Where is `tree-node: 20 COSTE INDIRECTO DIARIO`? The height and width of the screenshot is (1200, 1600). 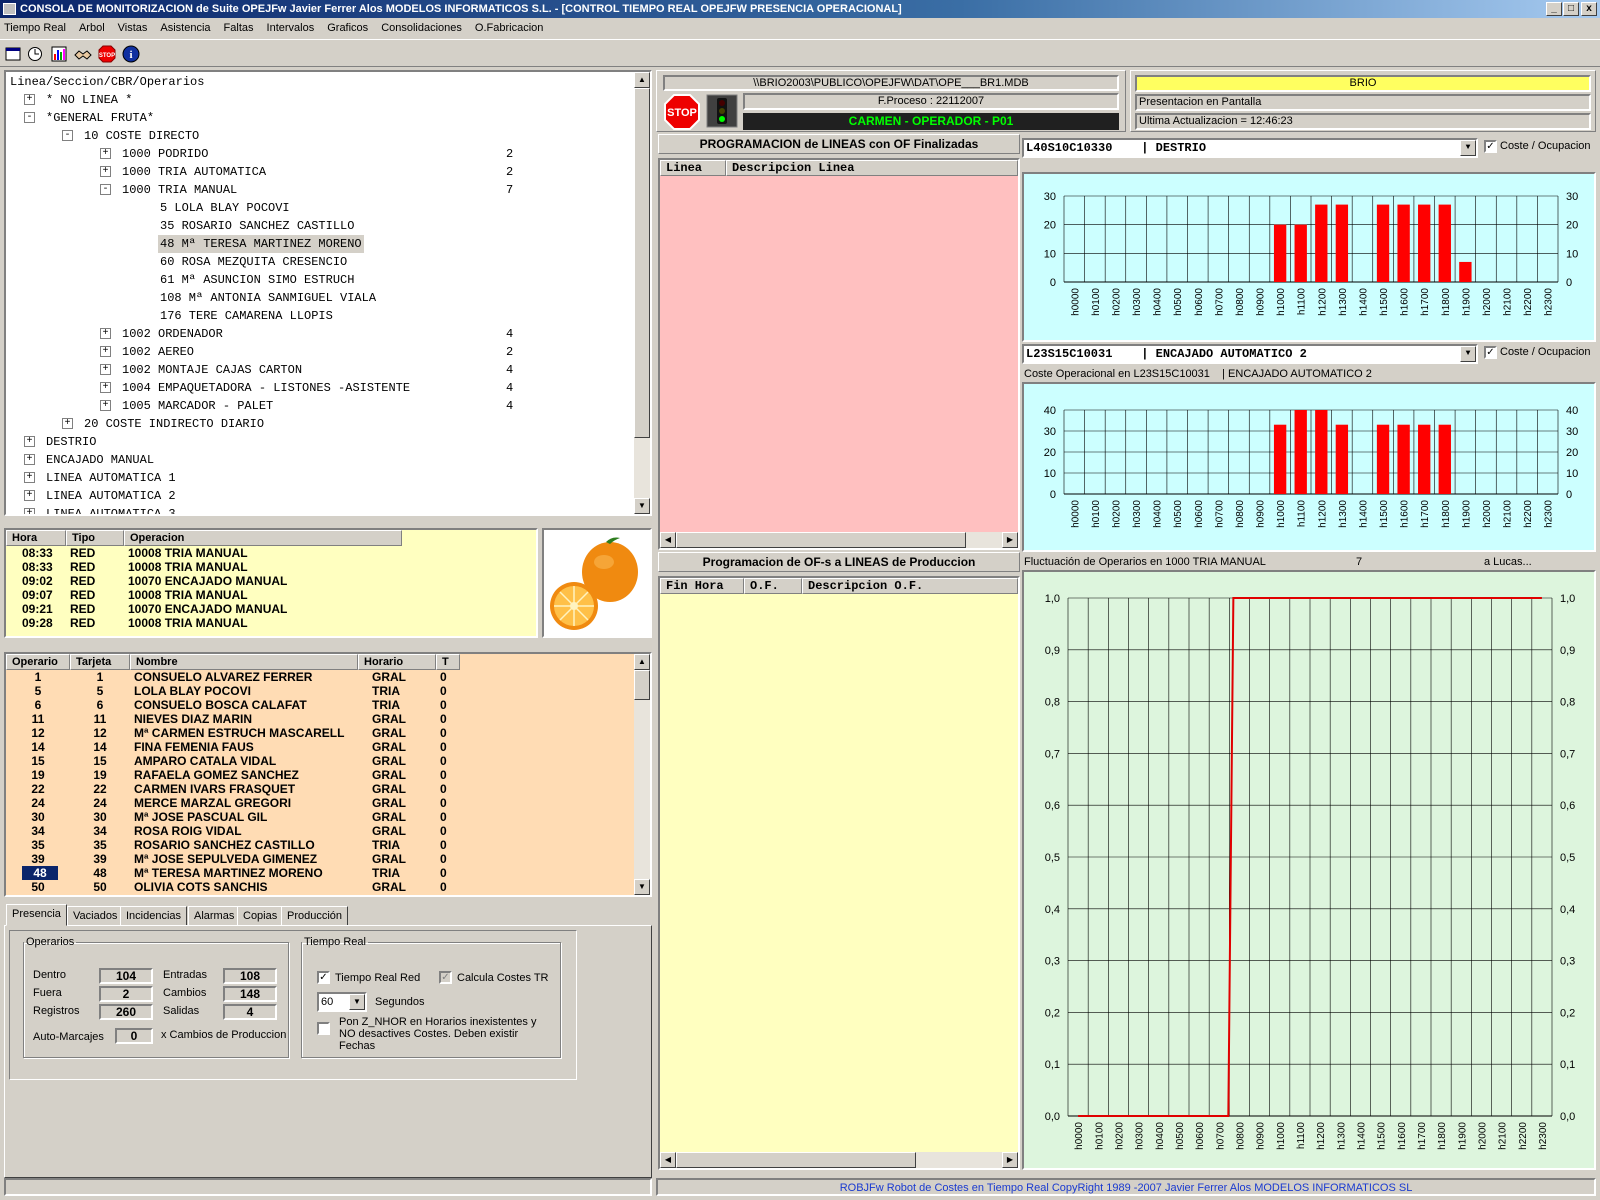 tree-node: 20 COSTE INDIRECTO DIARIO is located at coordinates (174, 424).